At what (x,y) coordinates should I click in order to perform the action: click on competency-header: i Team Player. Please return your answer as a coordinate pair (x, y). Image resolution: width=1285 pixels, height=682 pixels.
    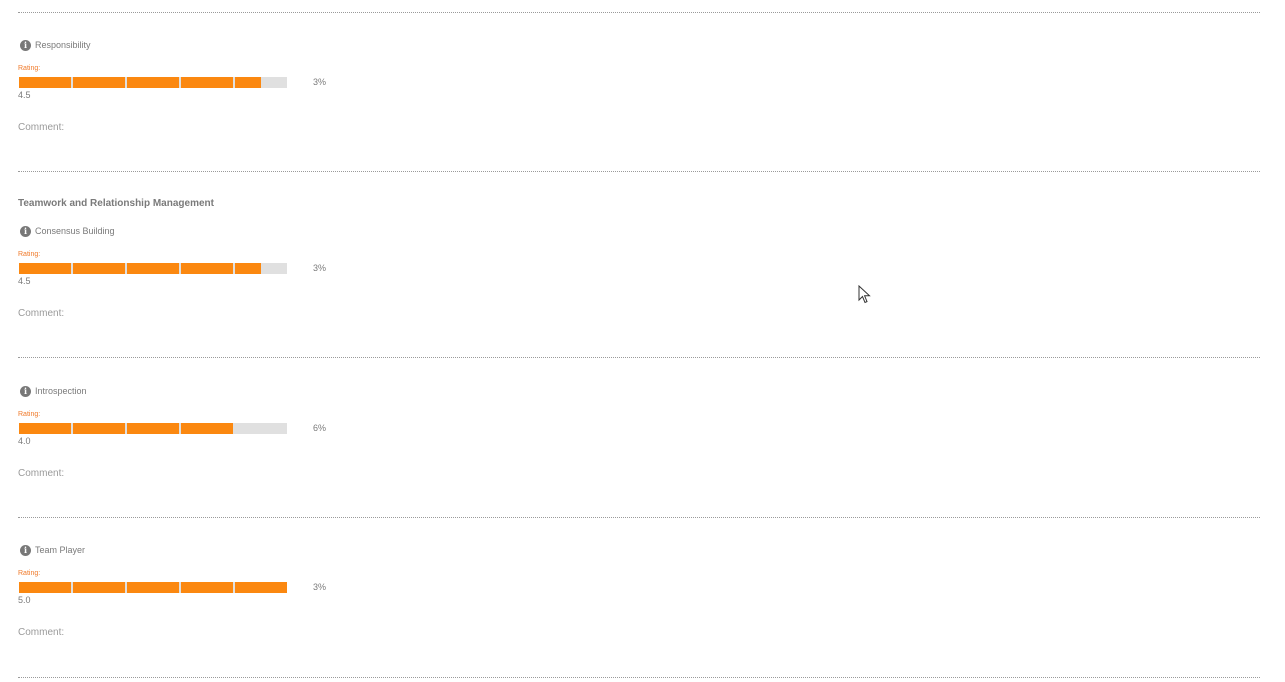
    Looking at the image, I should click on (52, 550).